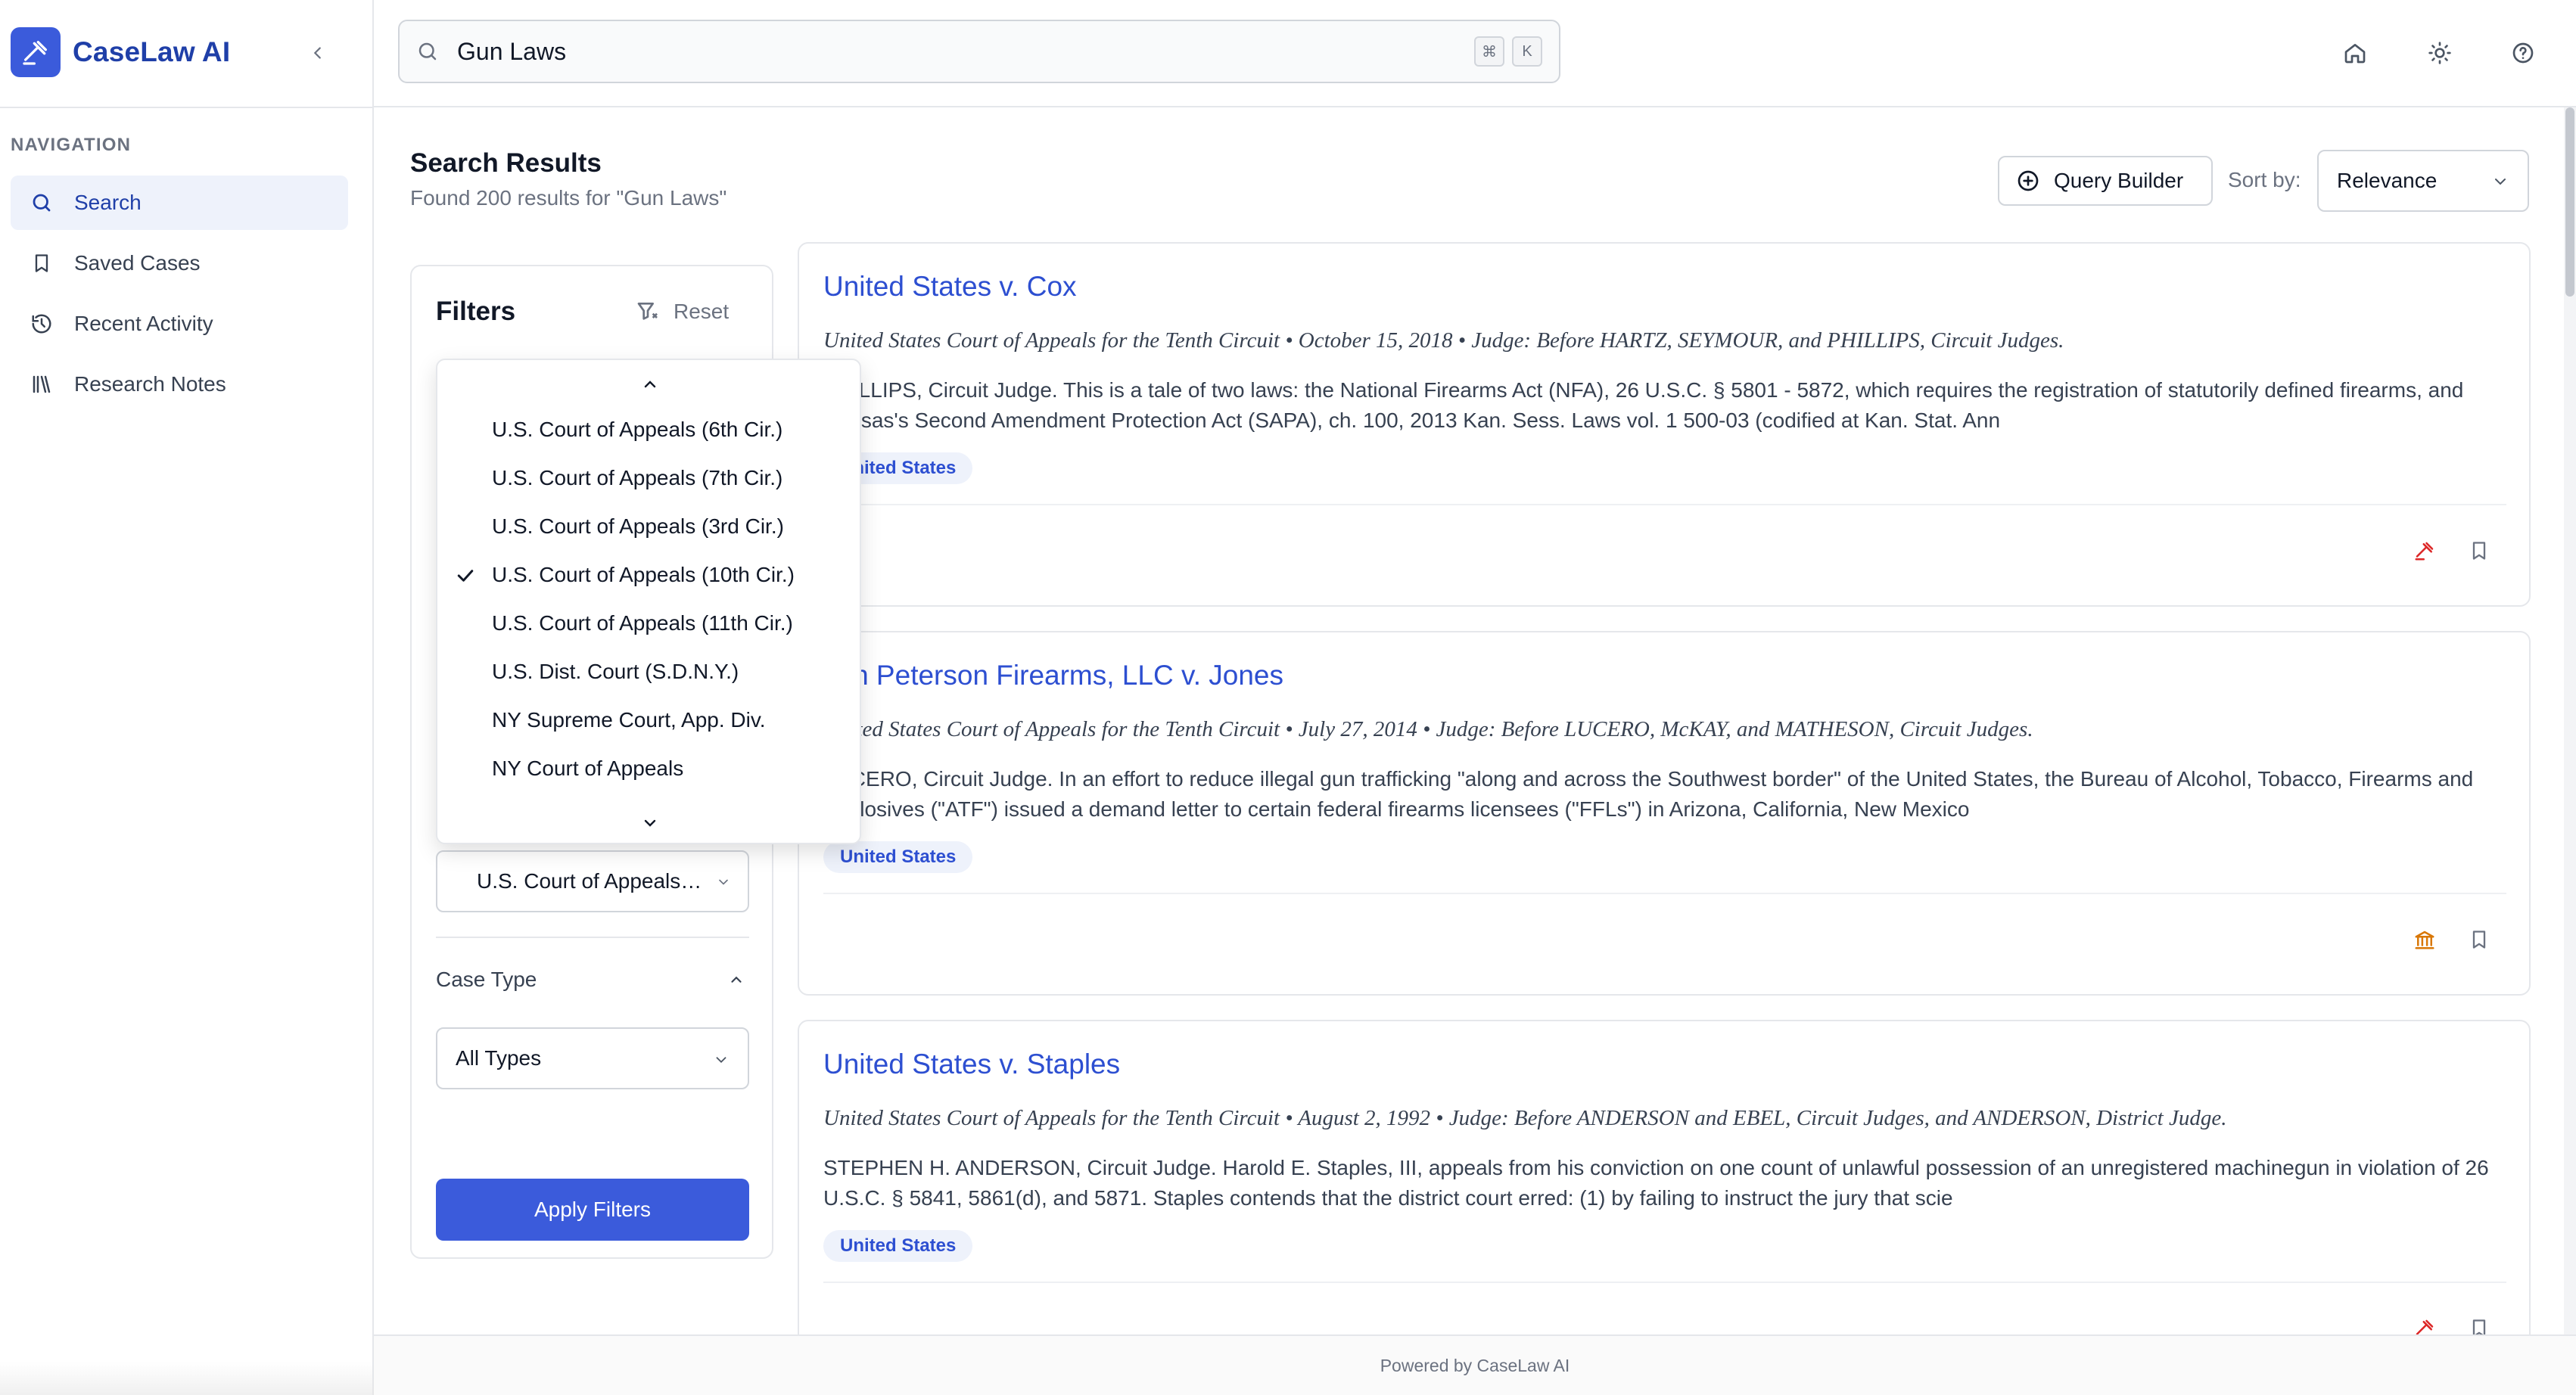 The image size is (2576, 1395). What do you see at coordinates (1053, 675) in the screenshot?
I see `case-title-link: Jon Peterson Firearms, LLC v. Jones` at bounding box center [1053, 675].